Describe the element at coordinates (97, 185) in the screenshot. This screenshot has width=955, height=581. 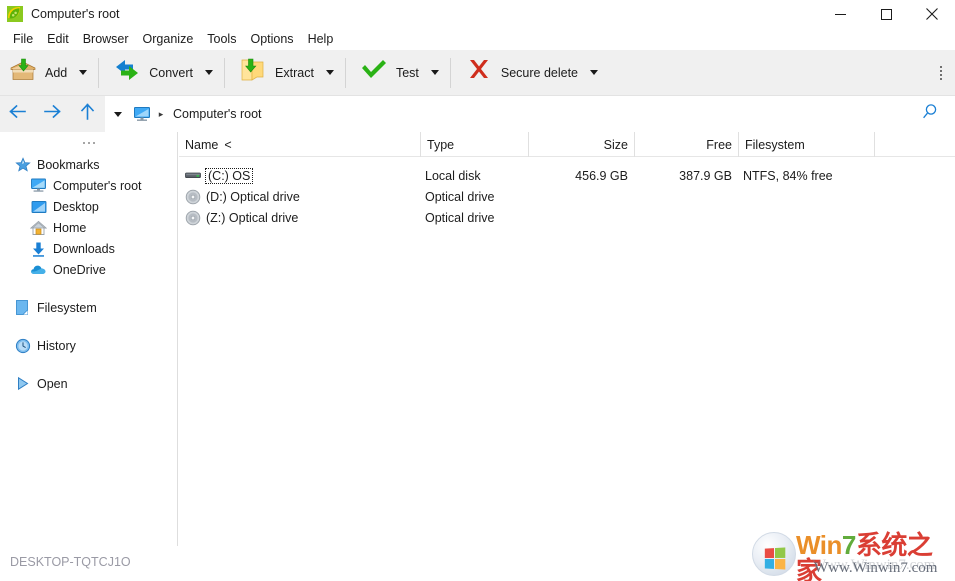
I see `sidebar-item-label: Computer's root` at that location.